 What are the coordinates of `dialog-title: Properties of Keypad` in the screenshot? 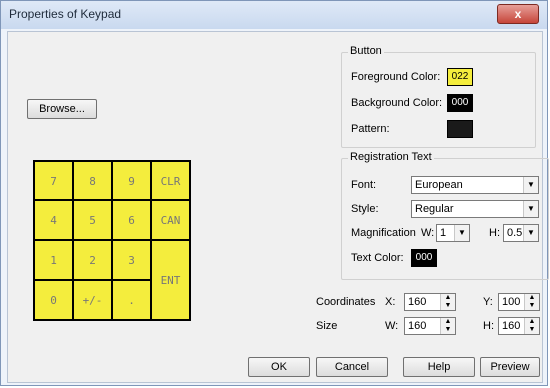 It's located at (65, 14).